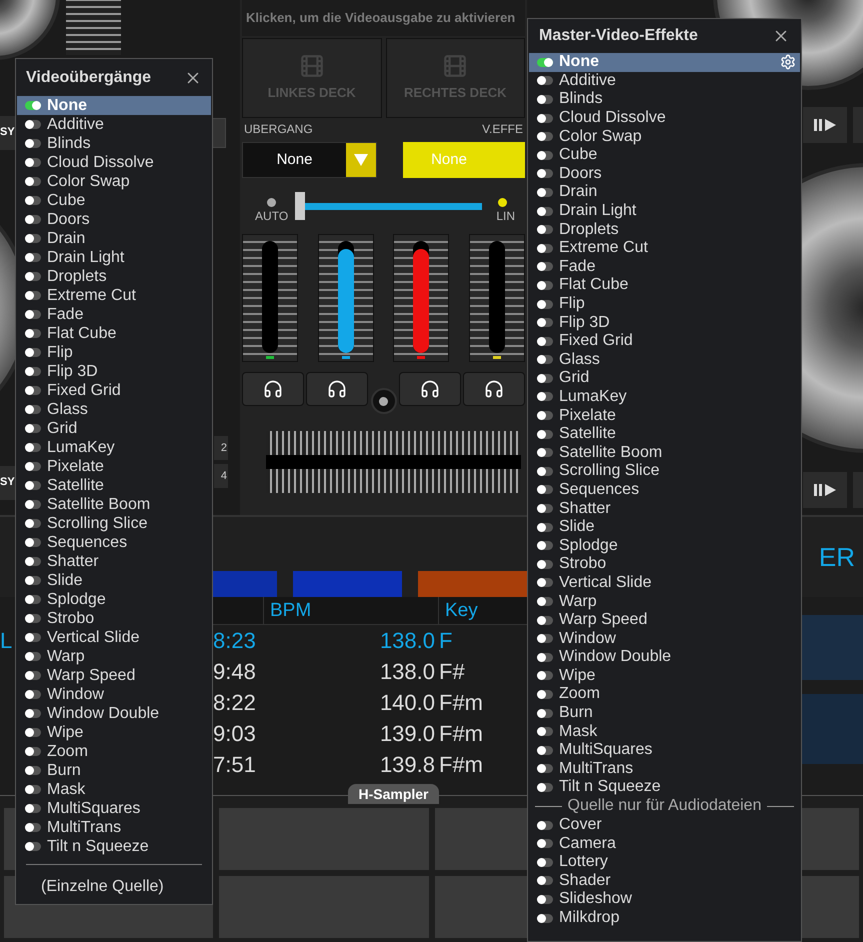 Image resolution: width=863 pixels, height=942 pixels. What do you see at coordinates (407, 703) in the screenshot?
I see `table-cell-text: 140.0` at bounding box center [407, 703].